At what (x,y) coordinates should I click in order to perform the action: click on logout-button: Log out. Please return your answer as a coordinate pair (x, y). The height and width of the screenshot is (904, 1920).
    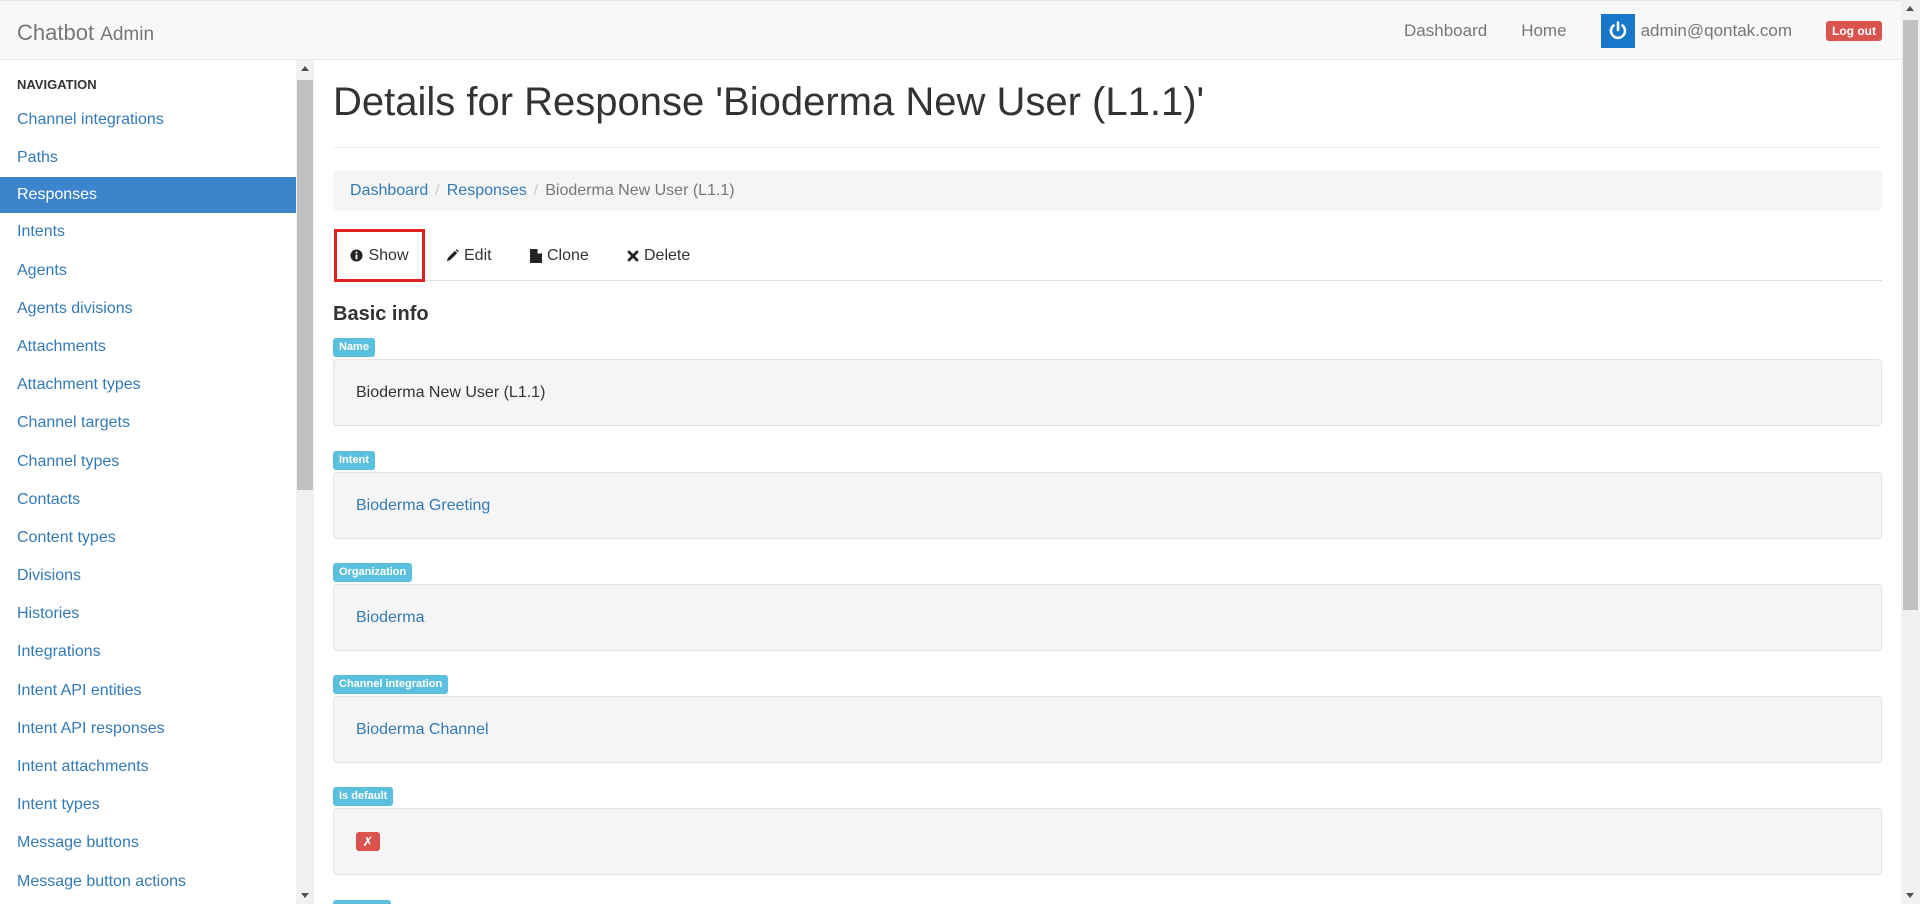
    Looking at the image, I should click on (1854, 31).